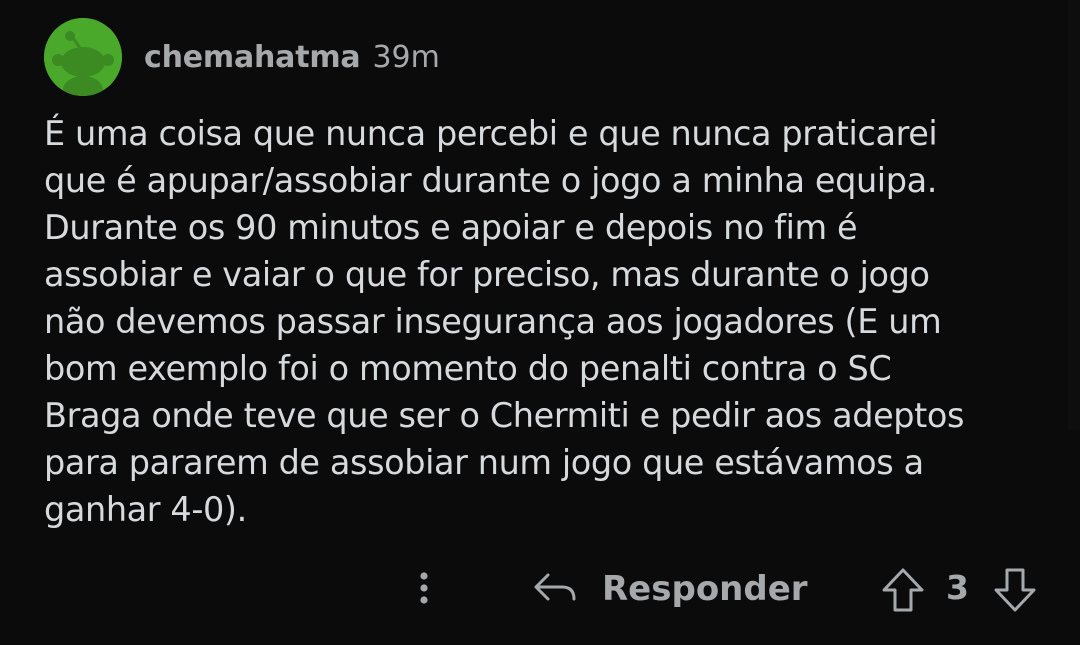 Image resolution: width=1080 pixels, height=645 pixels. Describe the element at coordinates (252, 57) in the screenshot. I see `comment-author: chemahatma` at that location.